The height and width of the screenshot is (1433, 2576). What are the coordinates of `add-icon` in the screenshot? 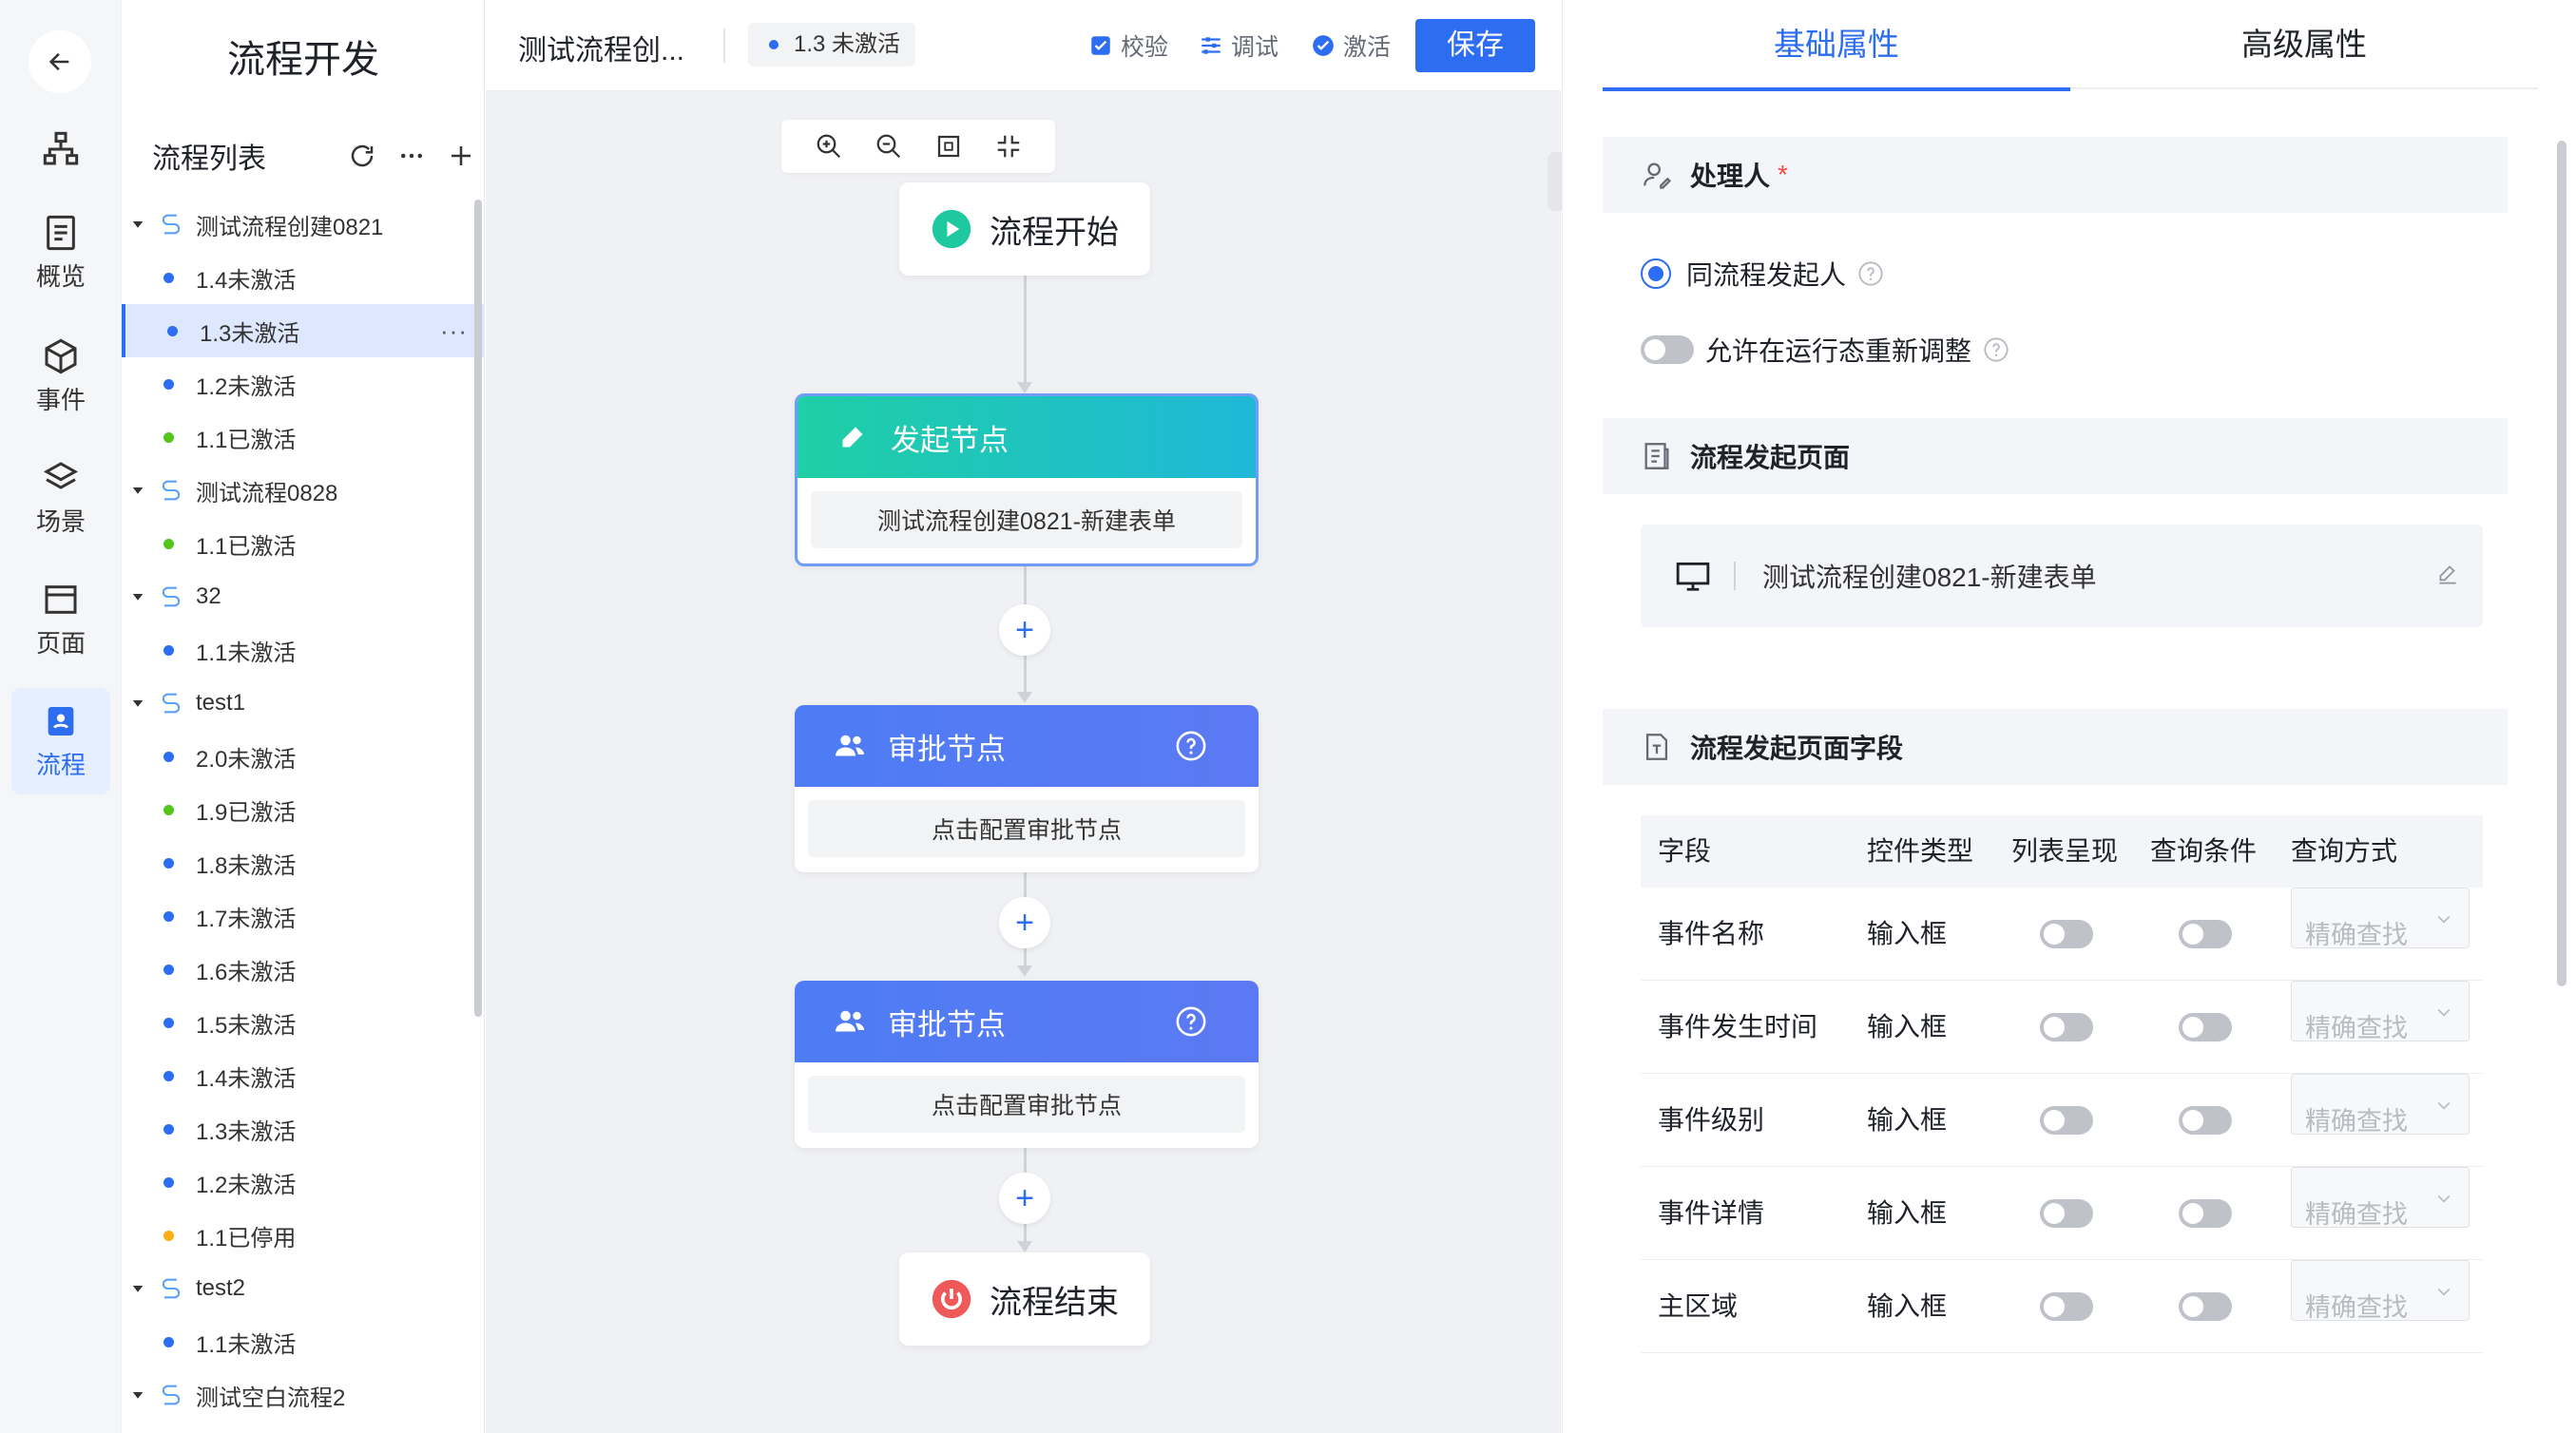 It's located at (461, 156).